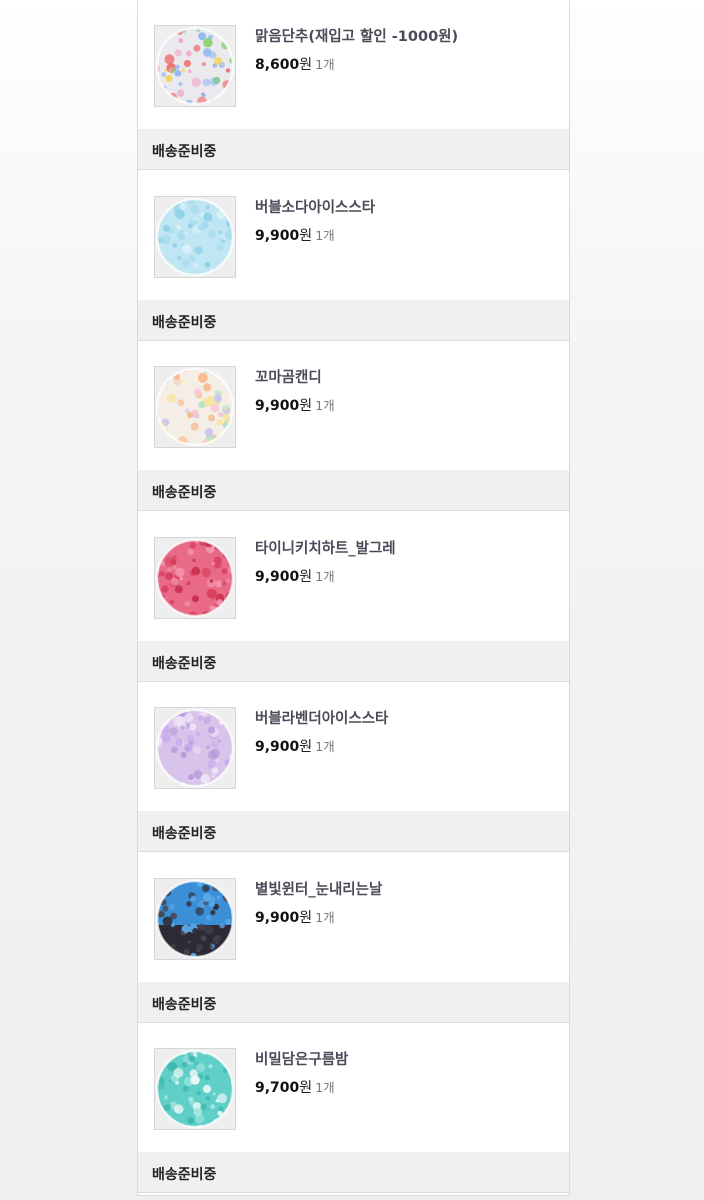 Image resolution: width=704 pixels, height=1200 pixels. What do you see at coordinates (356, 35) in the screenshot?
I see `product-name: 맑음단추(재입고 할인 -1000원)` at bounding box center [356, 35].